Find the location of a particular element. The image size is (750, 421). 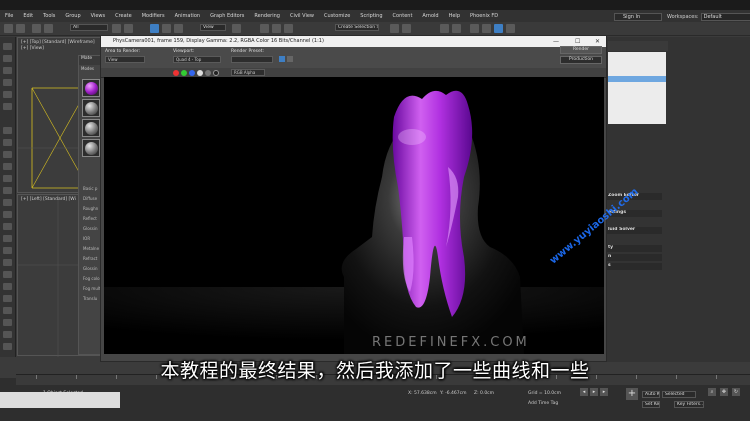

preset-save-icon is located at coordinates (282, 59).